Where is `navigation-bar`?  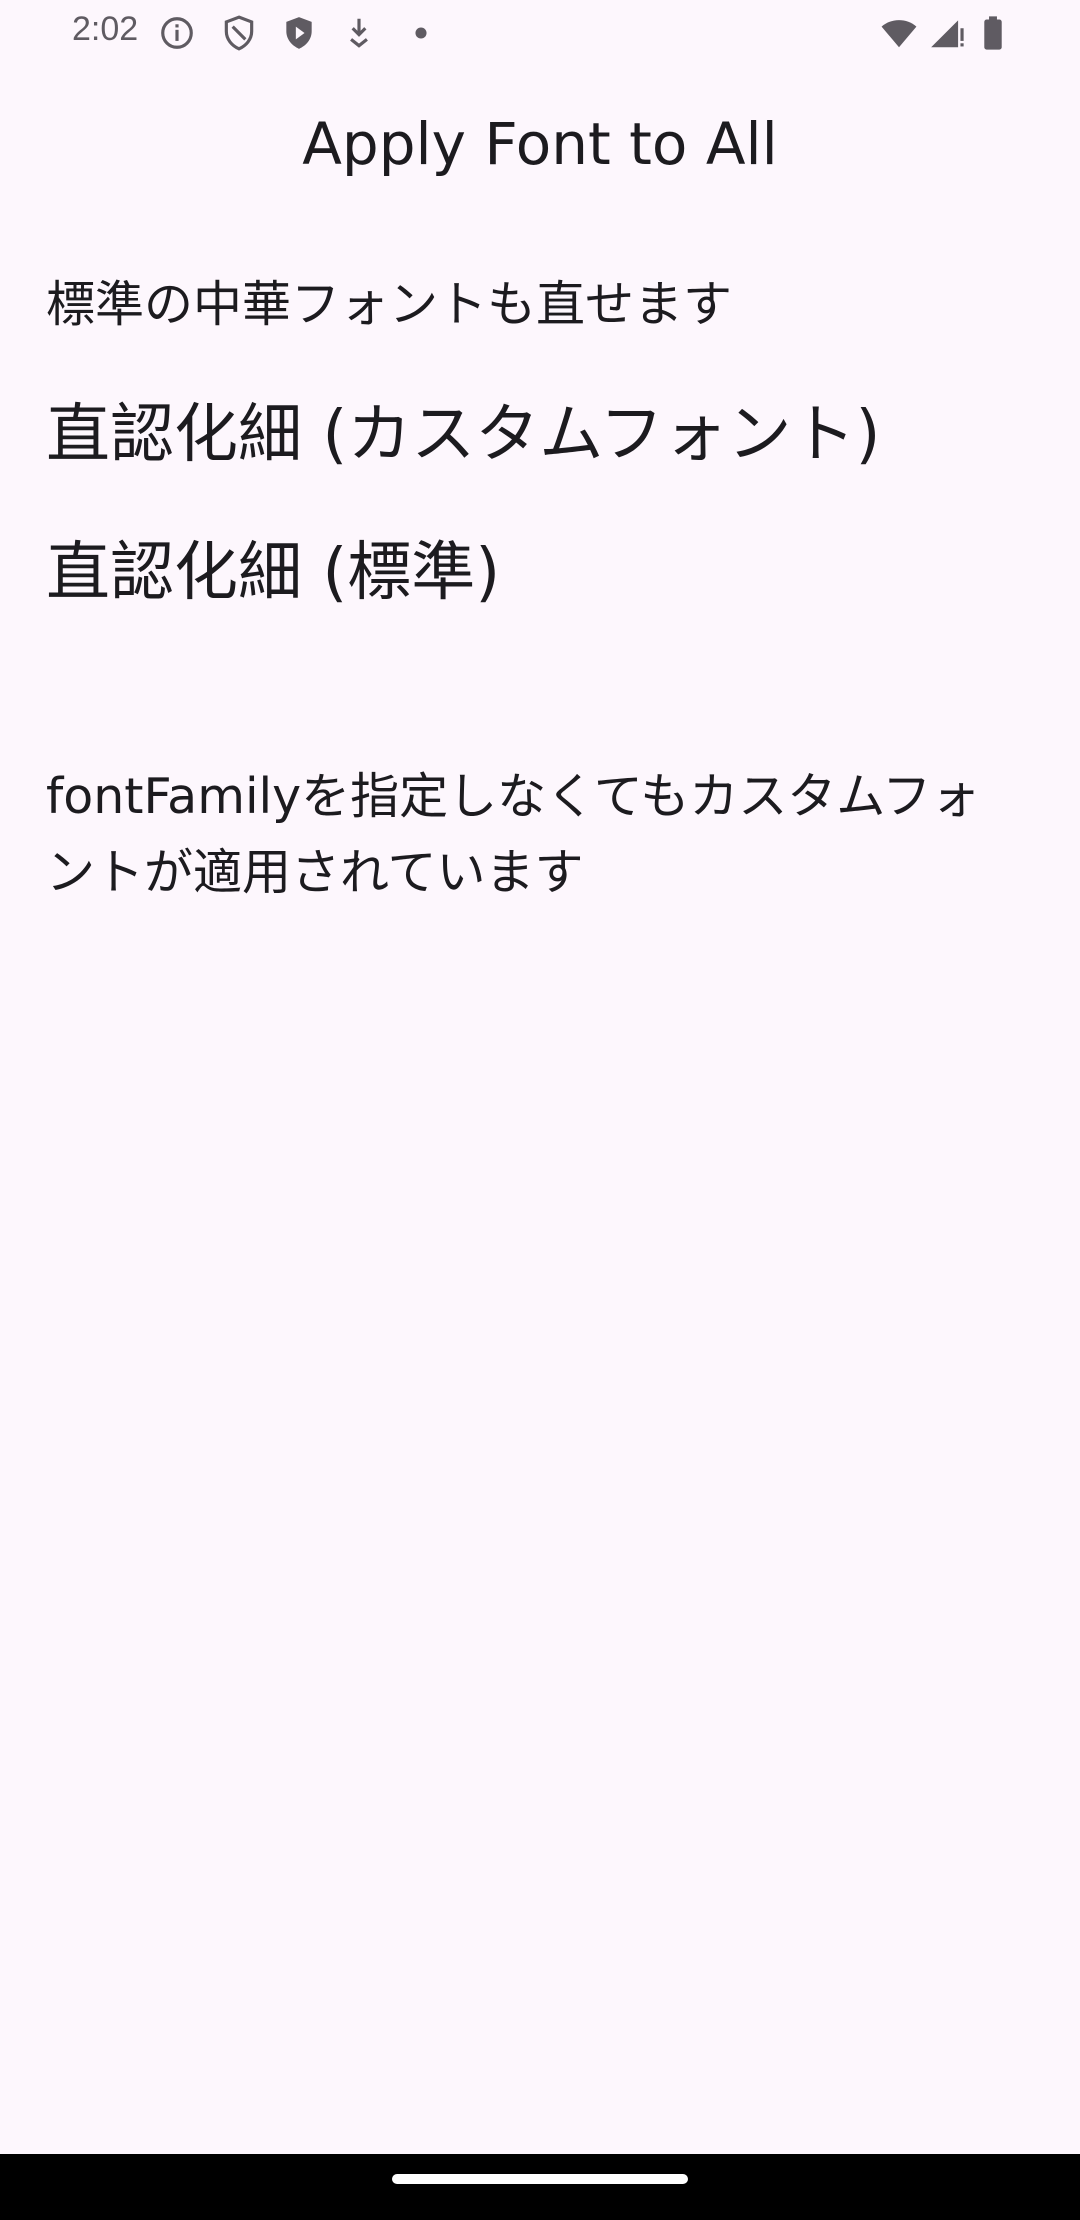
navigation-bar is located at coordinates (540, 2187).